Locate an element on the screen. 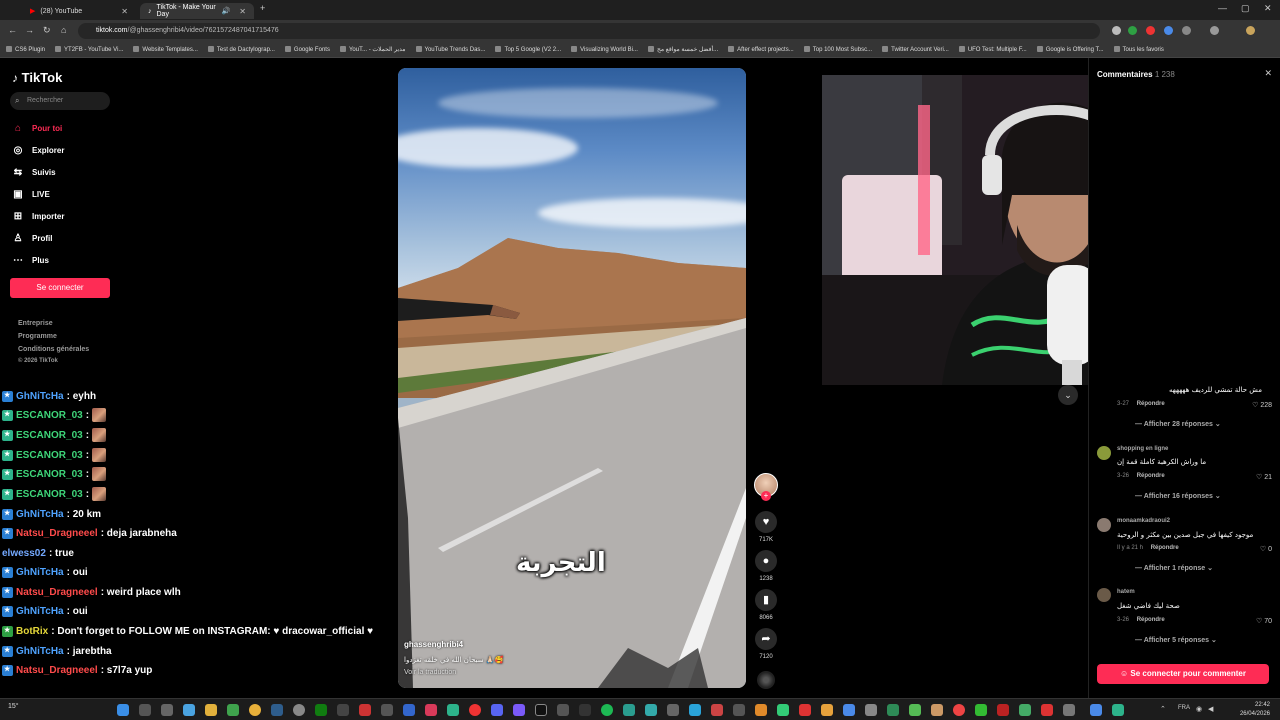 The height and width of the screenshot is (720, 1280). nav-suivis: ⇆ Suivis is located at coordinates (34, 172).